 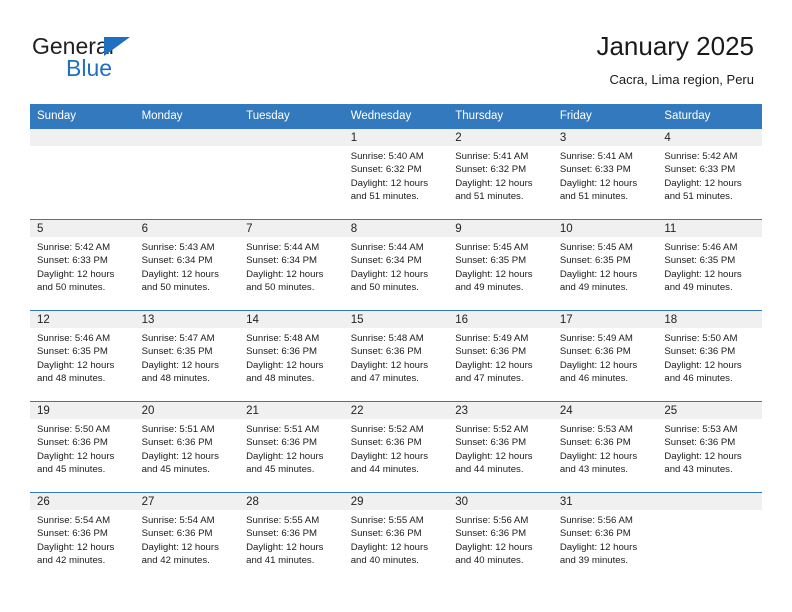 What do you see at coordinates (500, 501) in the screenshot?
I see `day-number: 30` at bounding box center [500, 501].